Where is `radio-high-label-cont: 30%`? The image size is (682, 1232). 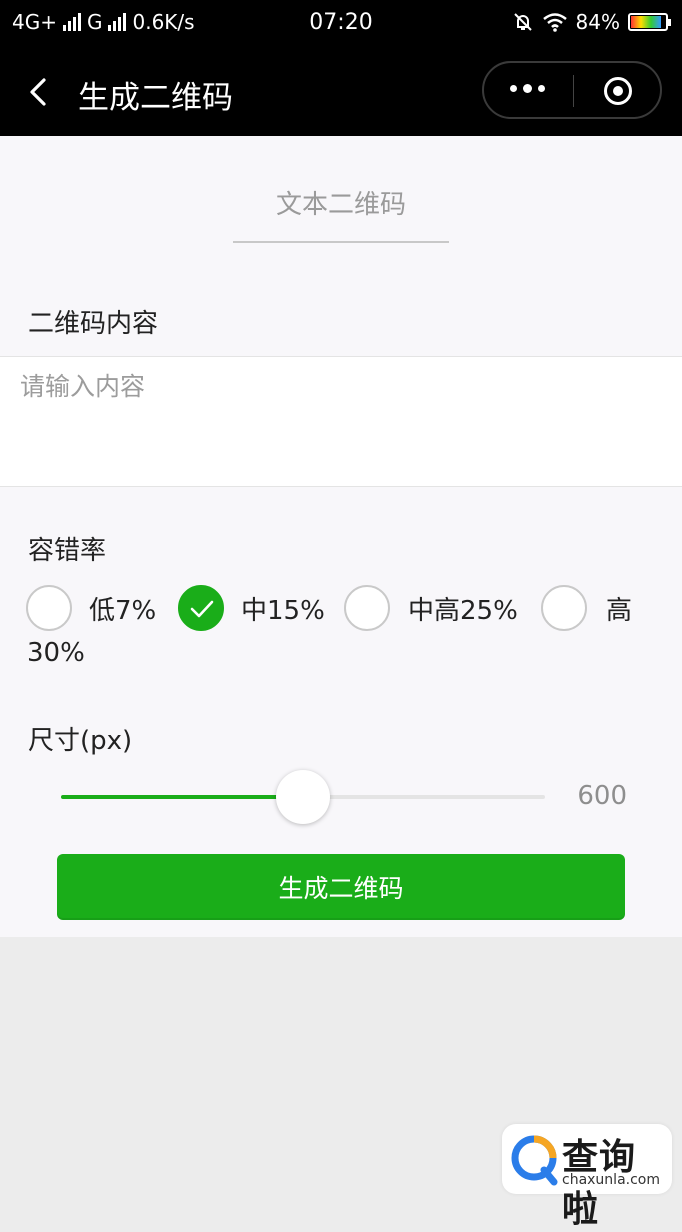
radio-high-label-cont: 30% is located at coordinates (56, 653).